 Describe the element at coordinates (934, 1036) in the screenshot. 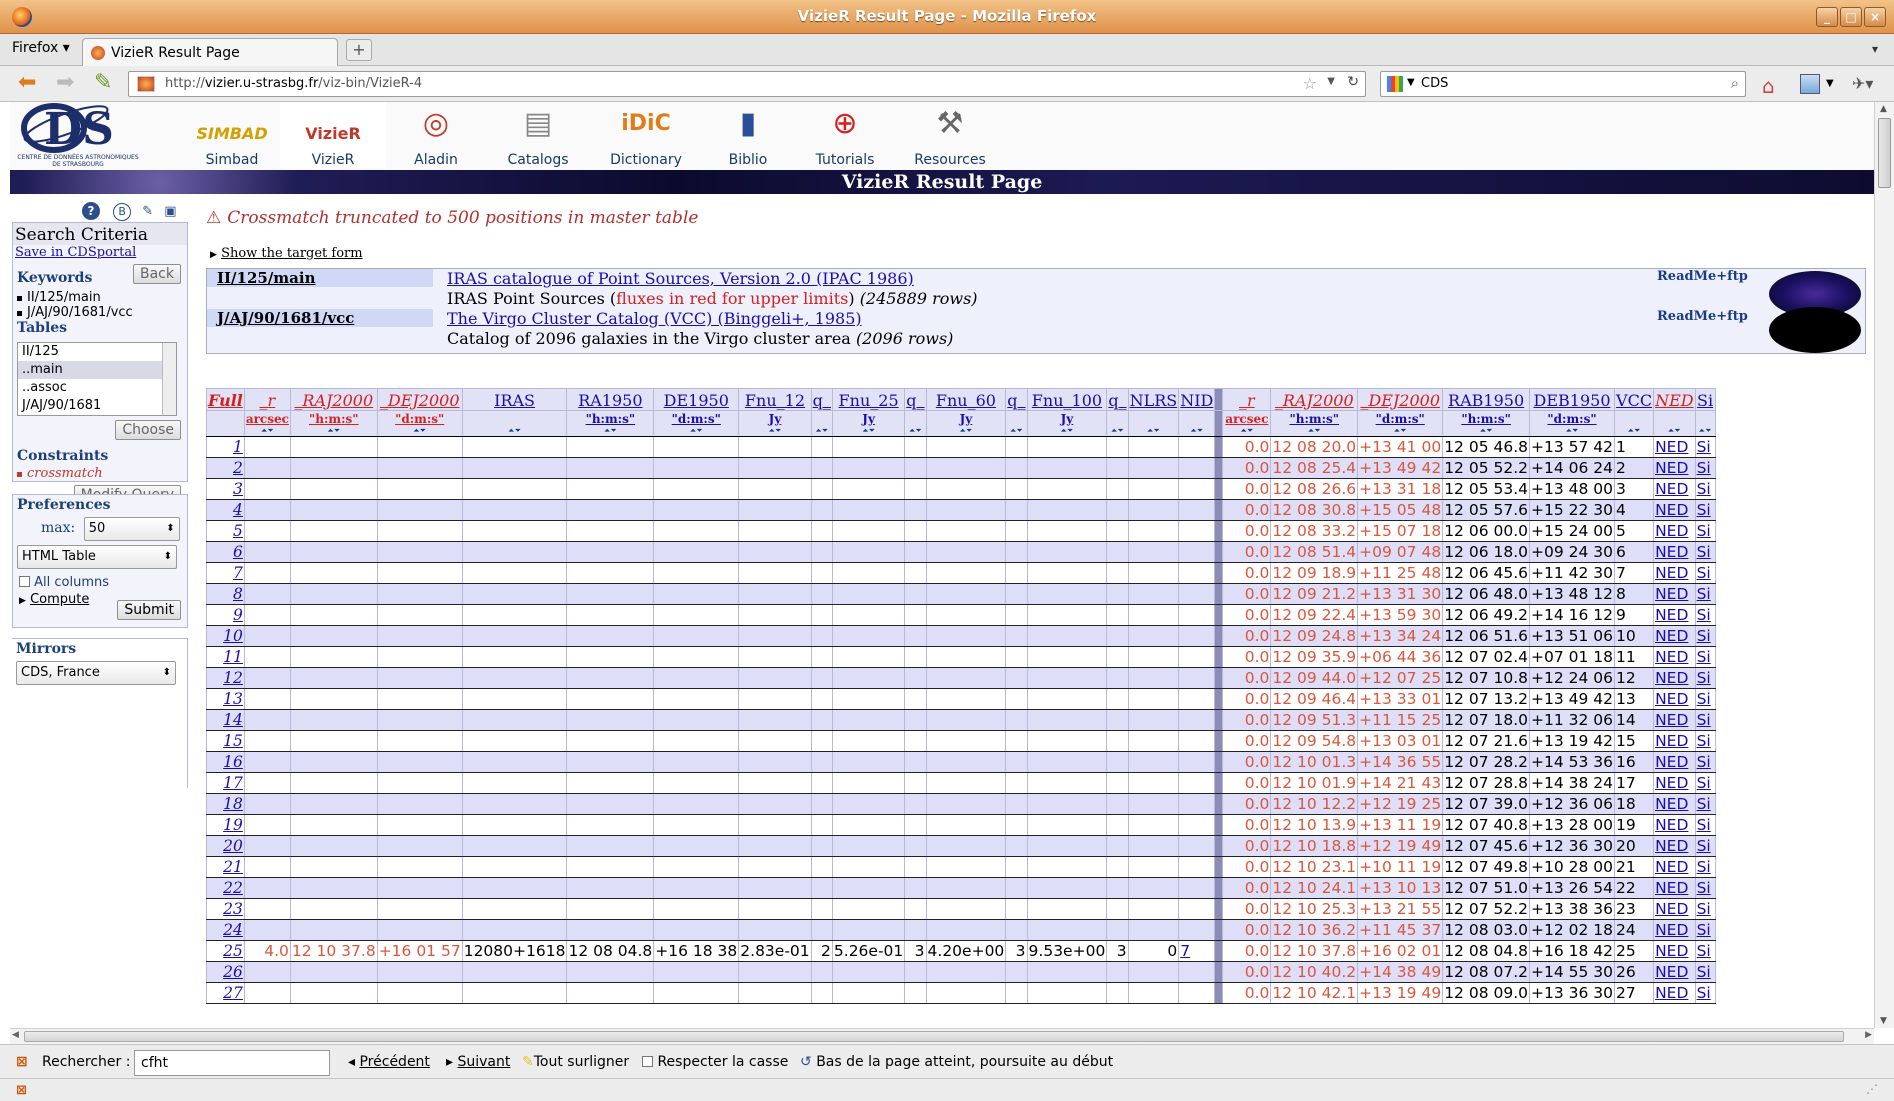

I see `horizontal-scroll-thumb` at that location.